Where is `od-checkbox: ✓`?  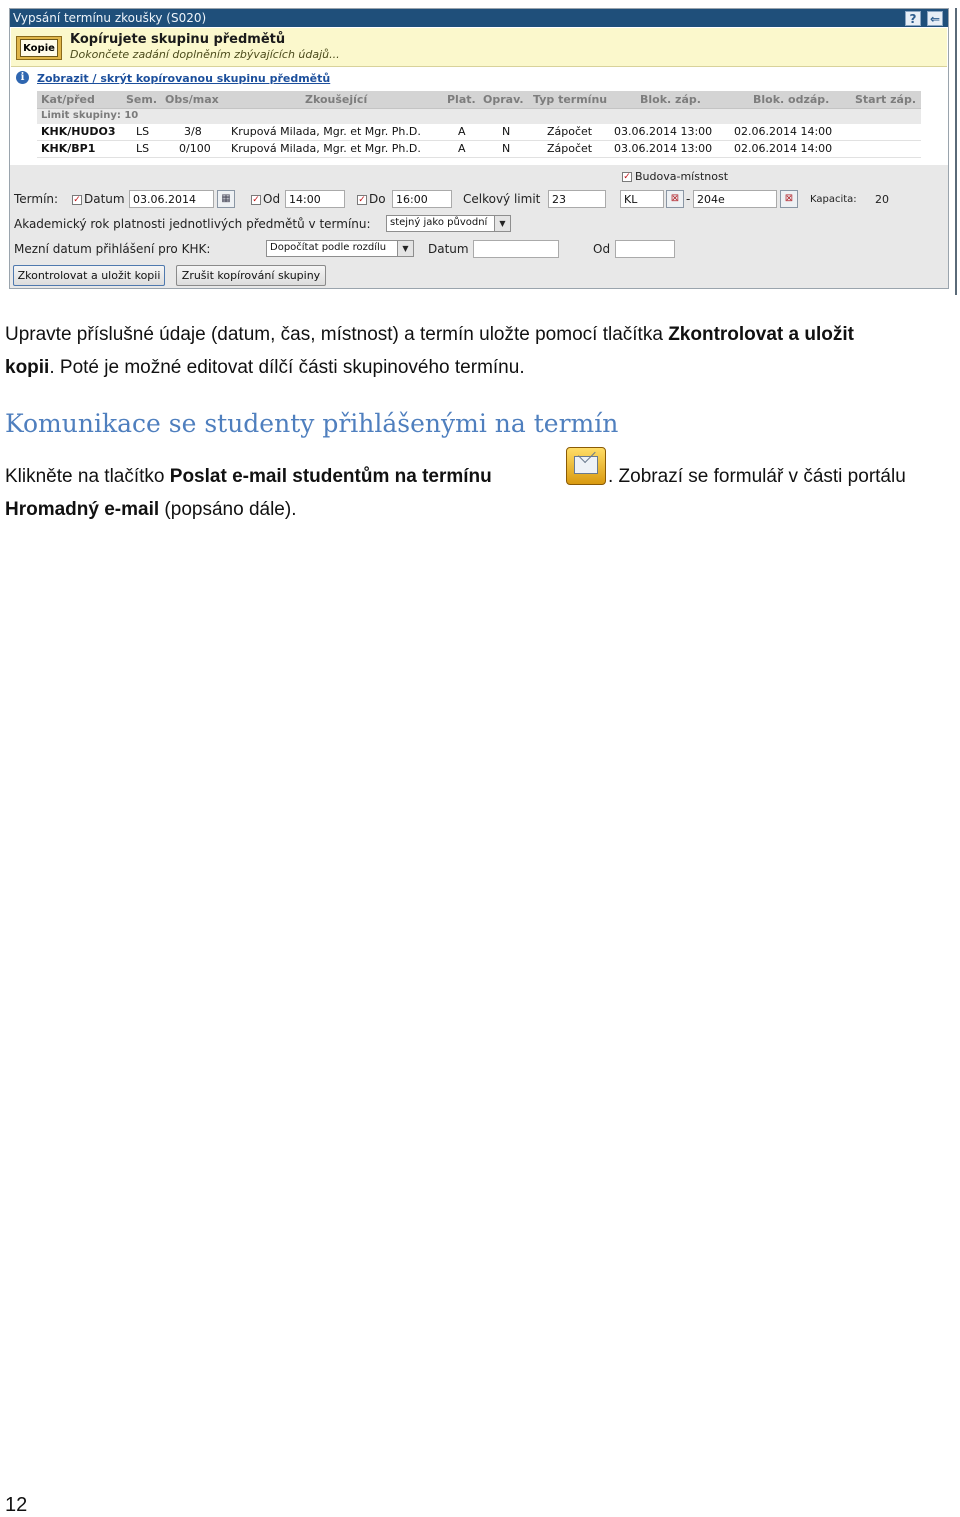 od-checkbox: ✓ is located at coordinates (256, 200).